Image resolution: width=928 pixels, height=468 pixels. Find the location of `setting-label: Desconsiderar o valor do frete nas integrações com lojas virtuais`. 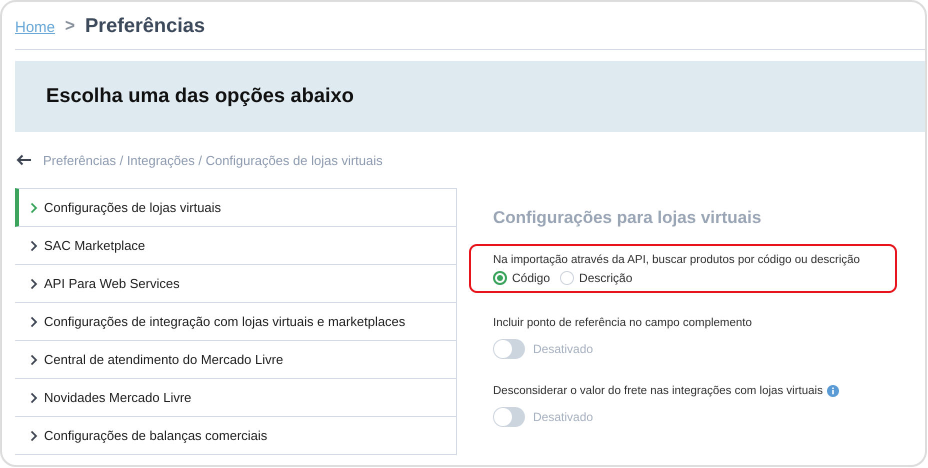

setting-label: Desconsiderar o valor do frete nas integrações com lojas virtuais is located at coordinates (658, 391).